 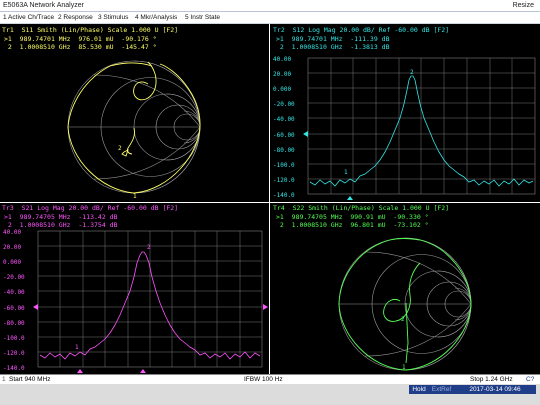 I want to click on tr3-ytick: -80.00, so click(x=14, y=323).